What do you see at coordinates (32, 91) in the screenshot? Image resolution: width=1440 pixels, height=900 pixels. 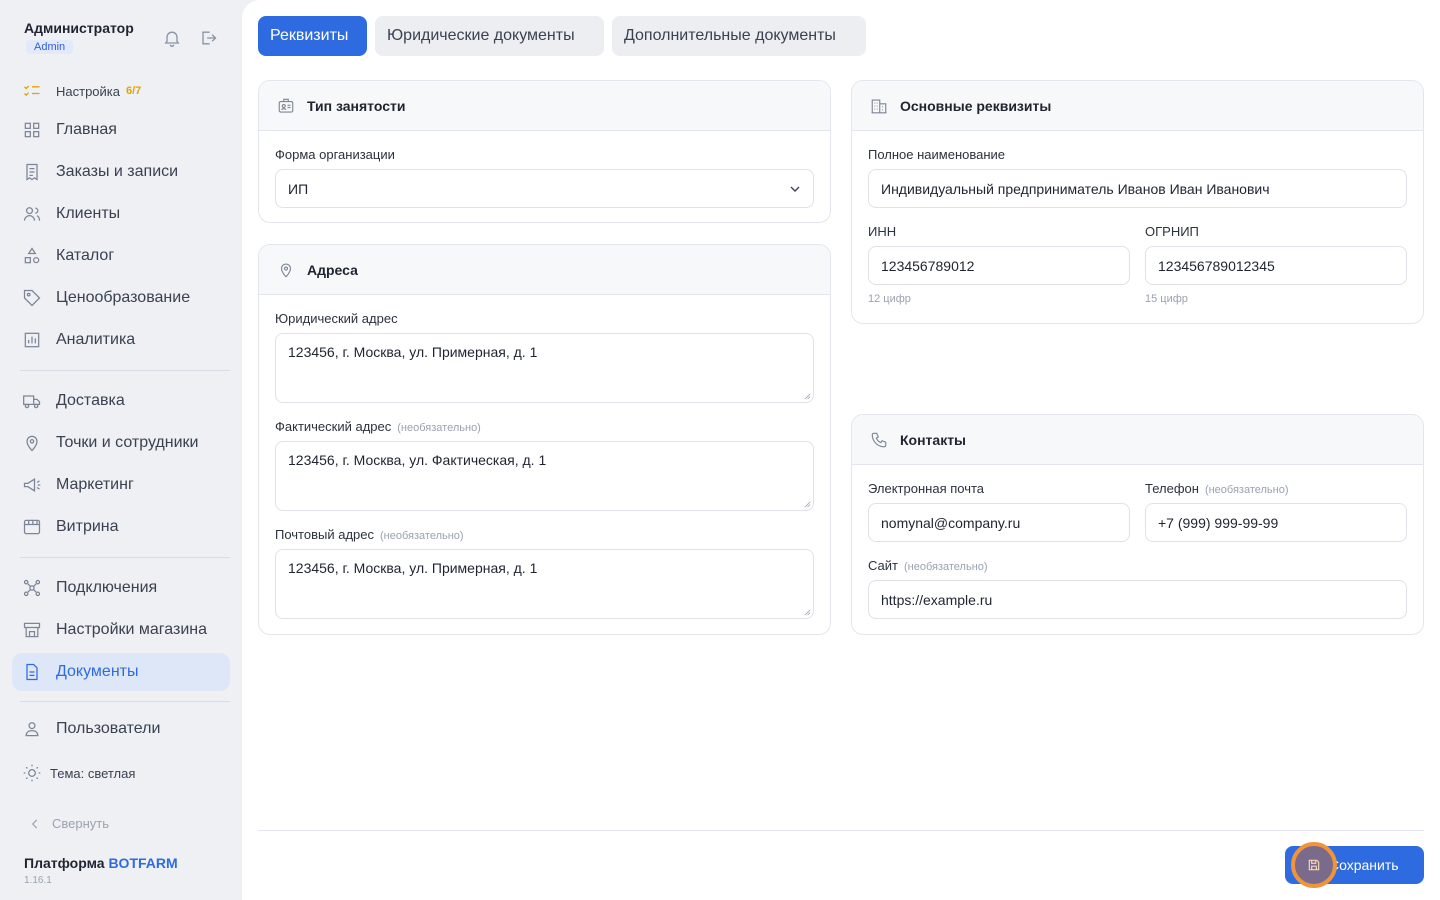 I see `checklist-icon` at bounding box center [32, 91].